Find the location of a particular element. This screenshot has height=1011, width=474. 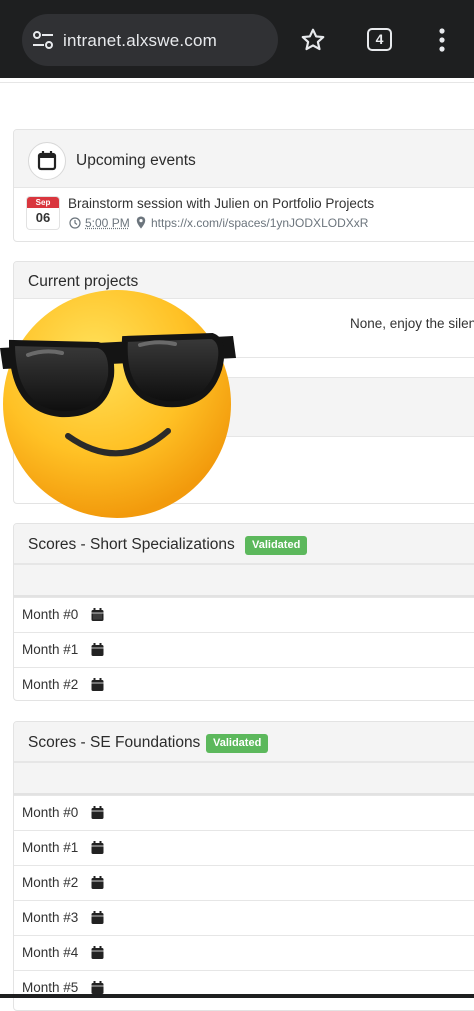

empty-projects-text: None, enjoy the silence is located at coordinates (412, 323).